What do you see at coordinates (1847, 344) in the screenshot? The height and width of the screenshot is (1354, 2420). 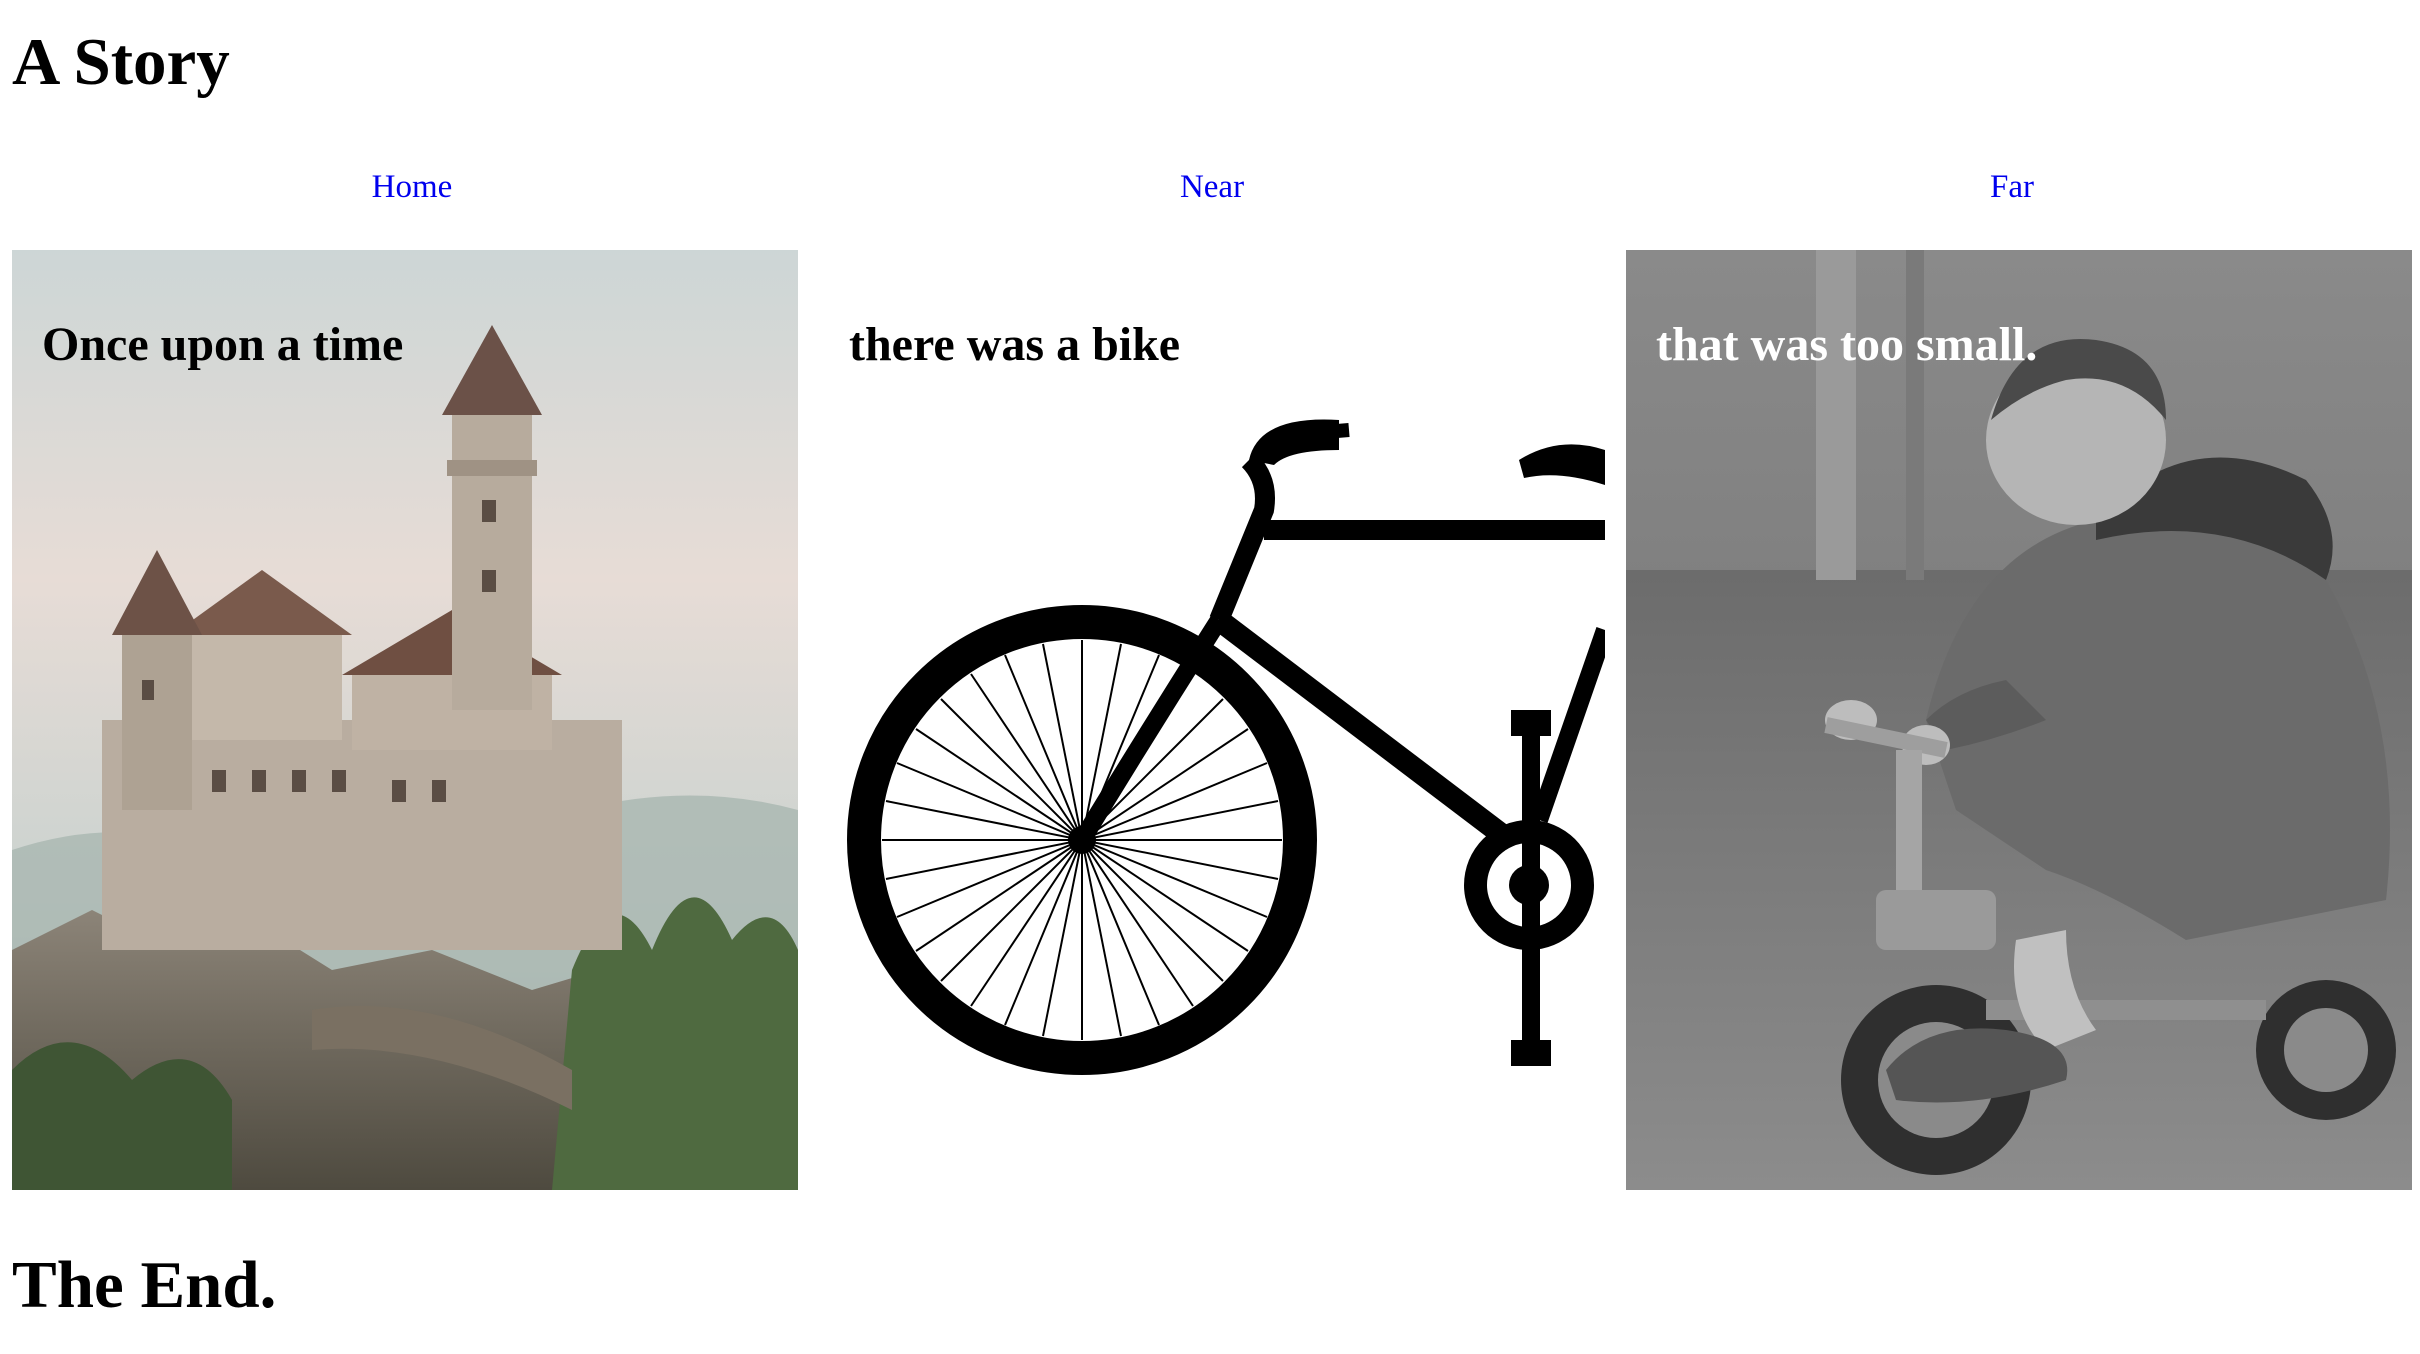 I see `panel-caption-child: that was too small.` at bounding box center [1847, 344].